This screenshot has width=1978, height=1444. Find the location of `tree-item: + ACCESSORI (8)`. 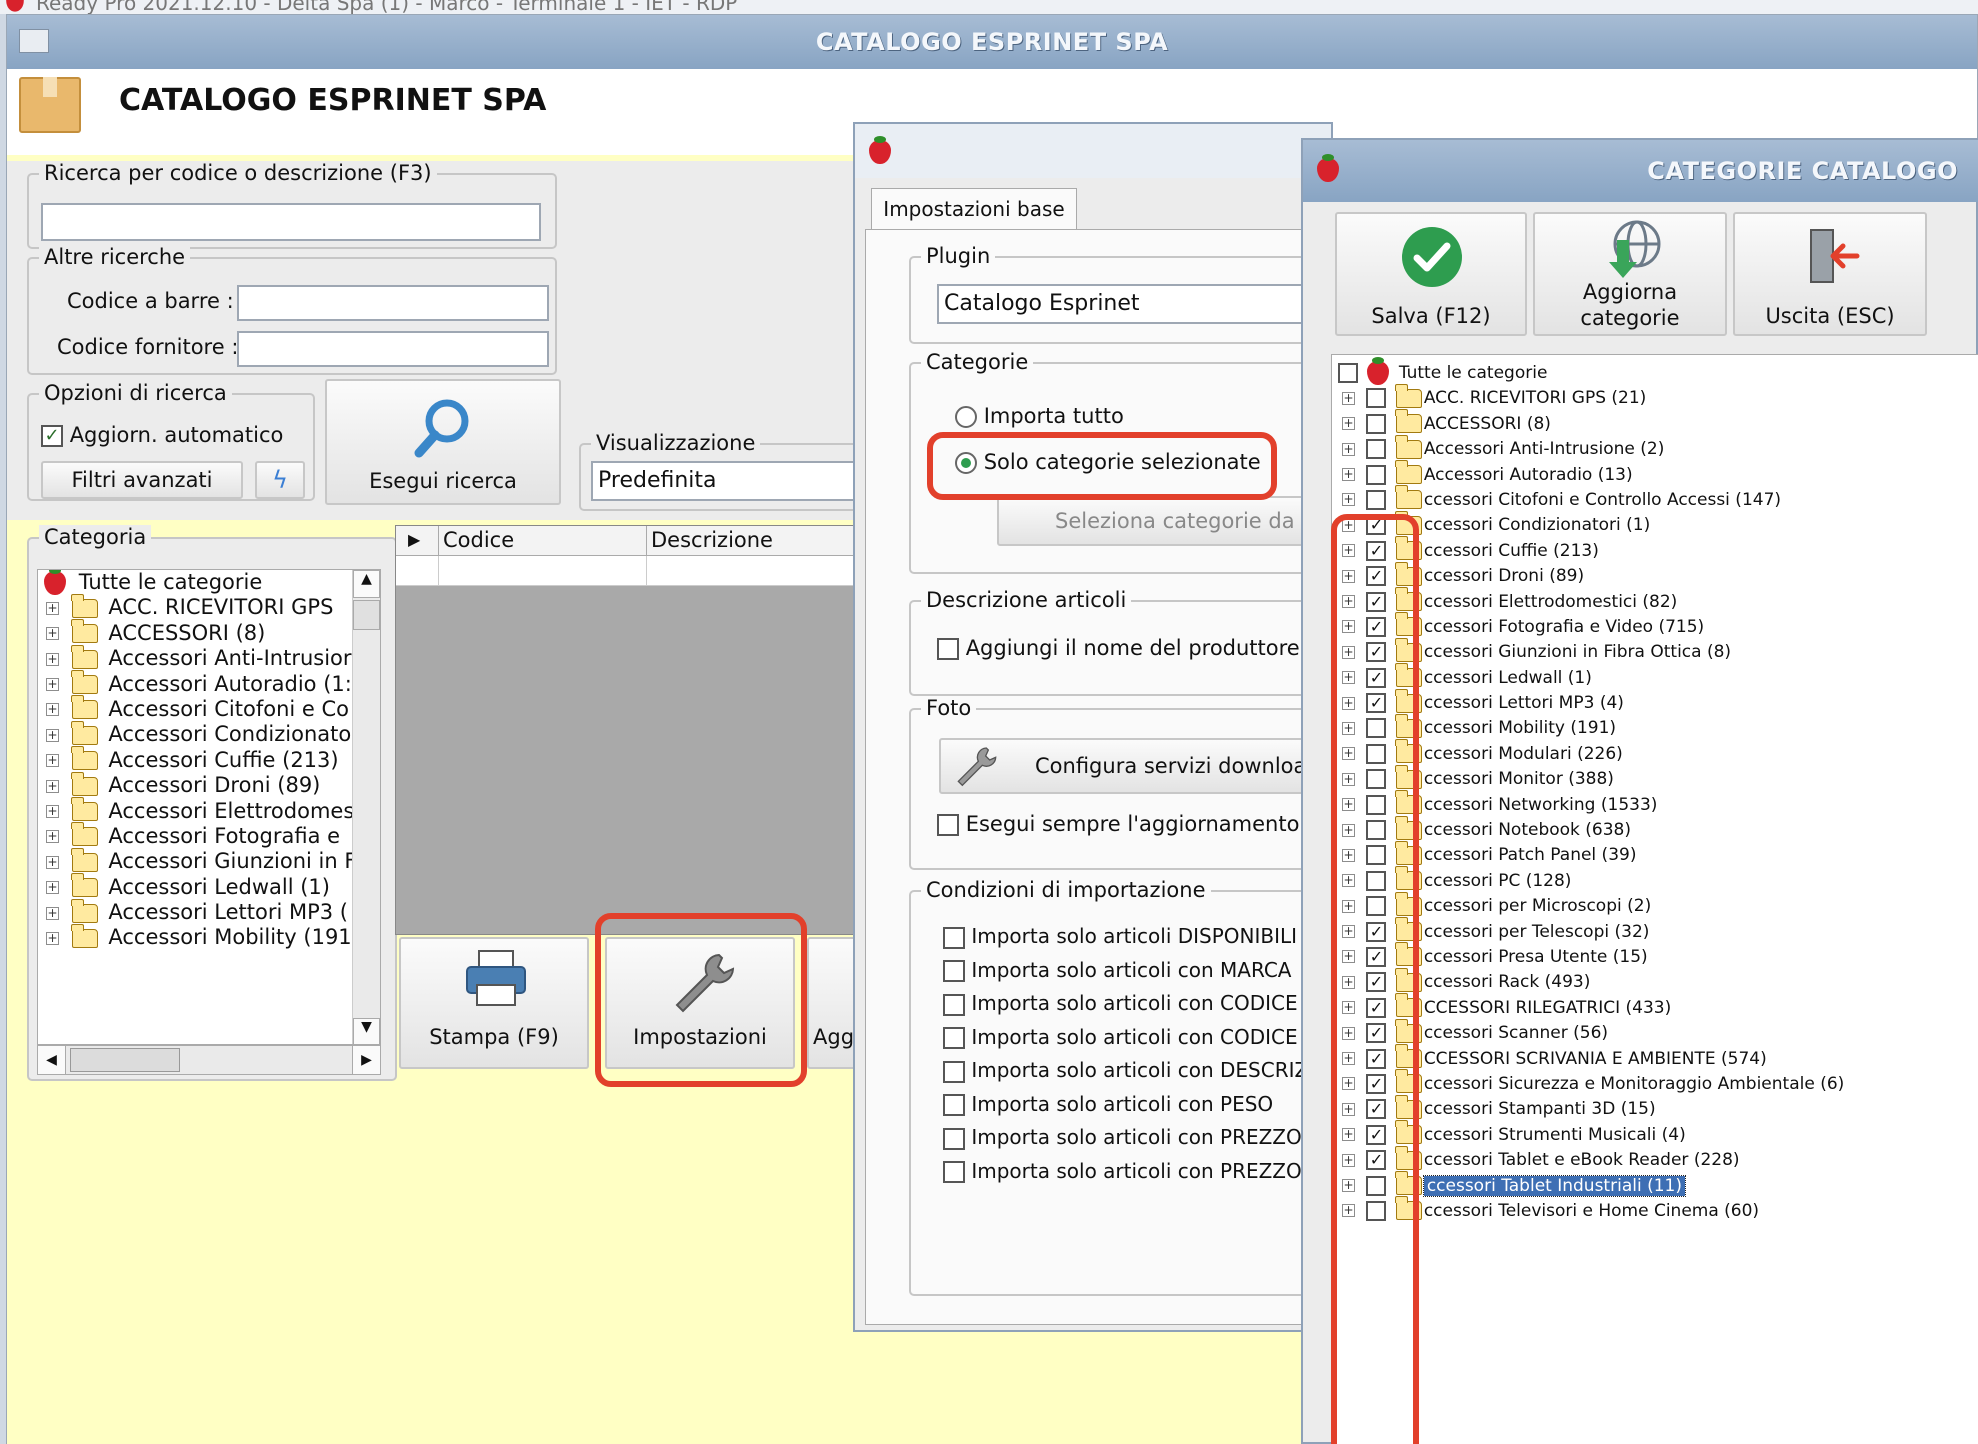

tree-item: + ACCESSORI (8) is located at coordinates (209, 632).